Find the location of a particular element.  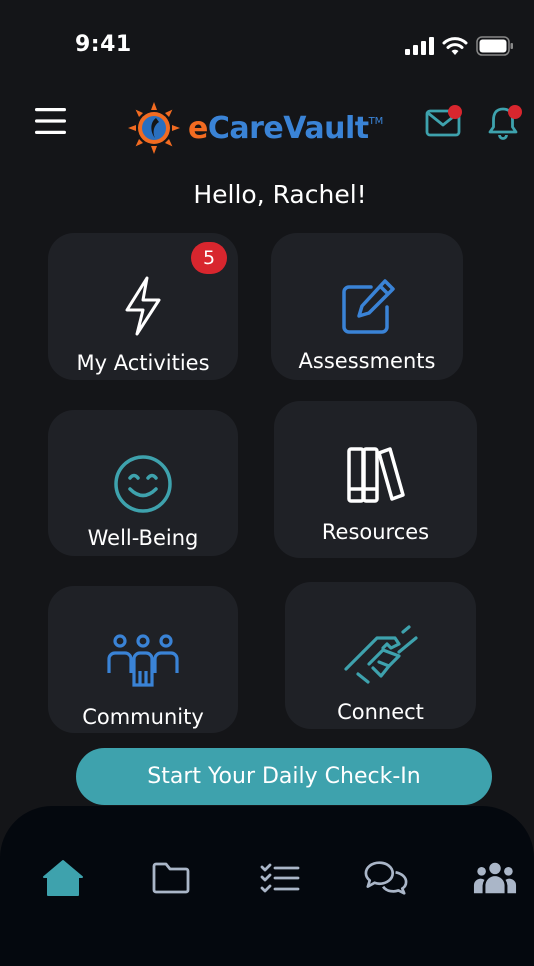

tile-community: Community is located at coordinates (143, 659).